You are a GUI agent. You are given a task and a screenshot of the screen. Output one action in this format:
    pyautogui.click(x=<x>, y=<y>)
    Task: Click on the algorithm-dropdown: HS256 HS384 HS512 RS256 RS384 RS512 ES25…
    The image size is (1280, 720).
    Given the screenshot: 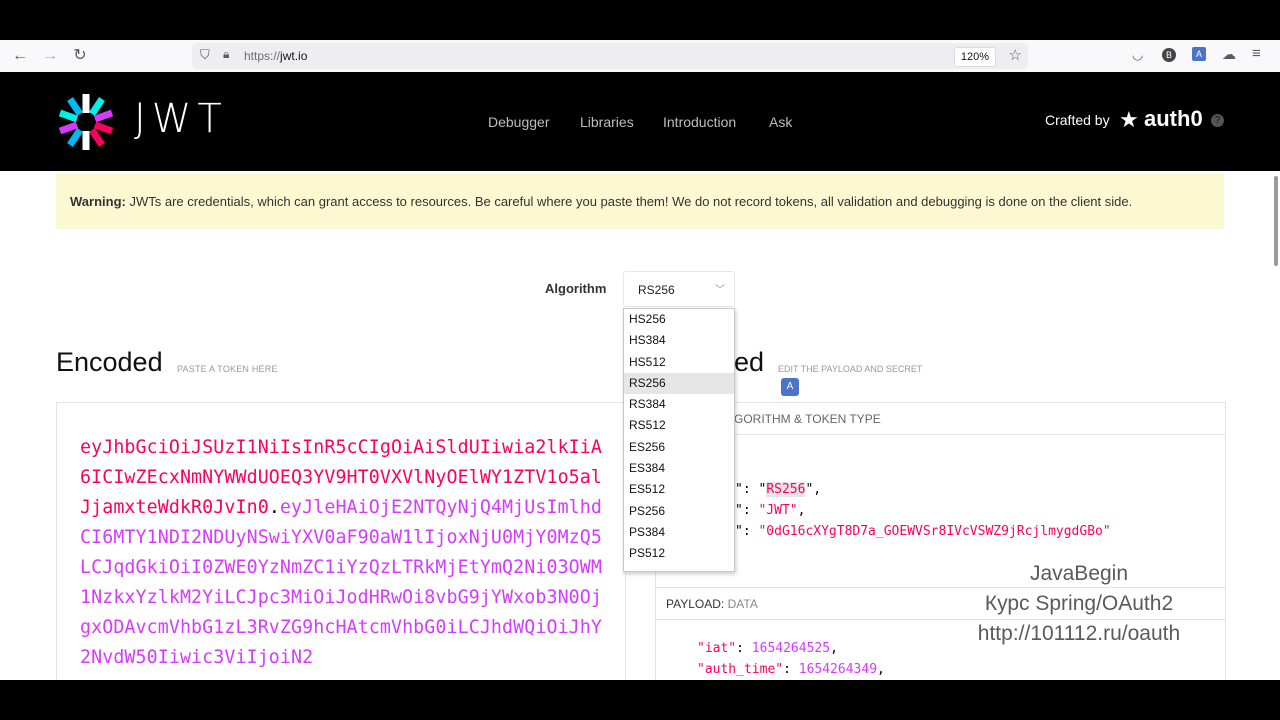 What is the action you would take?
    pyautogui.click(x=679, y=440)
    